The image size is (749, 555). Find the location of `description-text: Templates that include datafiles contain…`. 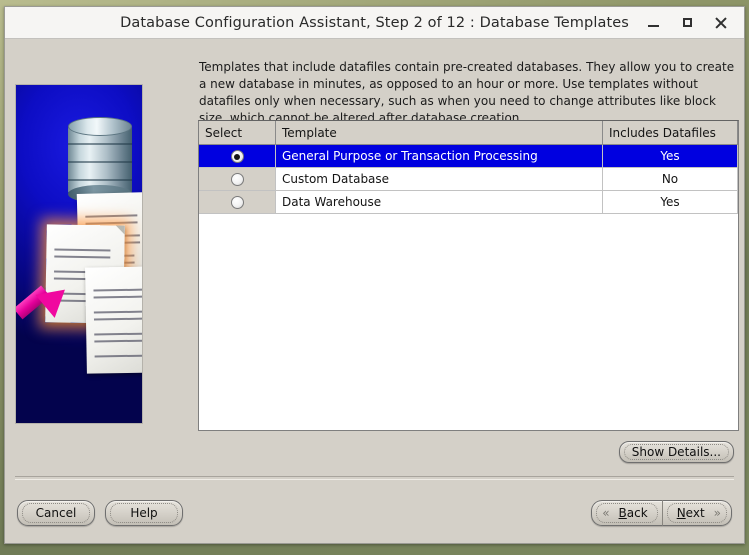

description-text: Templates that include datafiles contain… is located at coordinates (467, 92).